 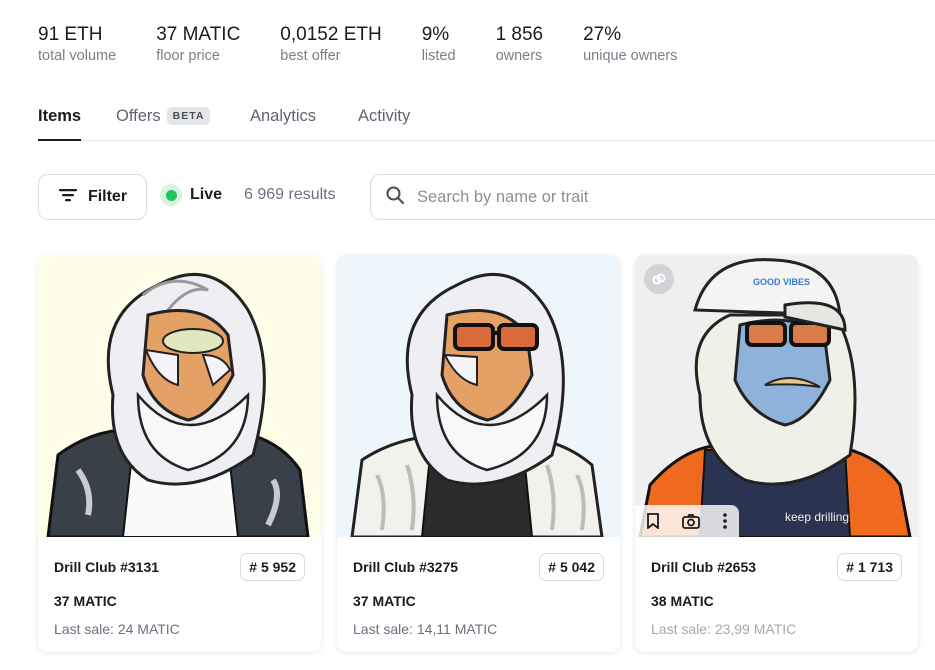 I want to click on live-indicator-icon, so click(x=171, y=195).